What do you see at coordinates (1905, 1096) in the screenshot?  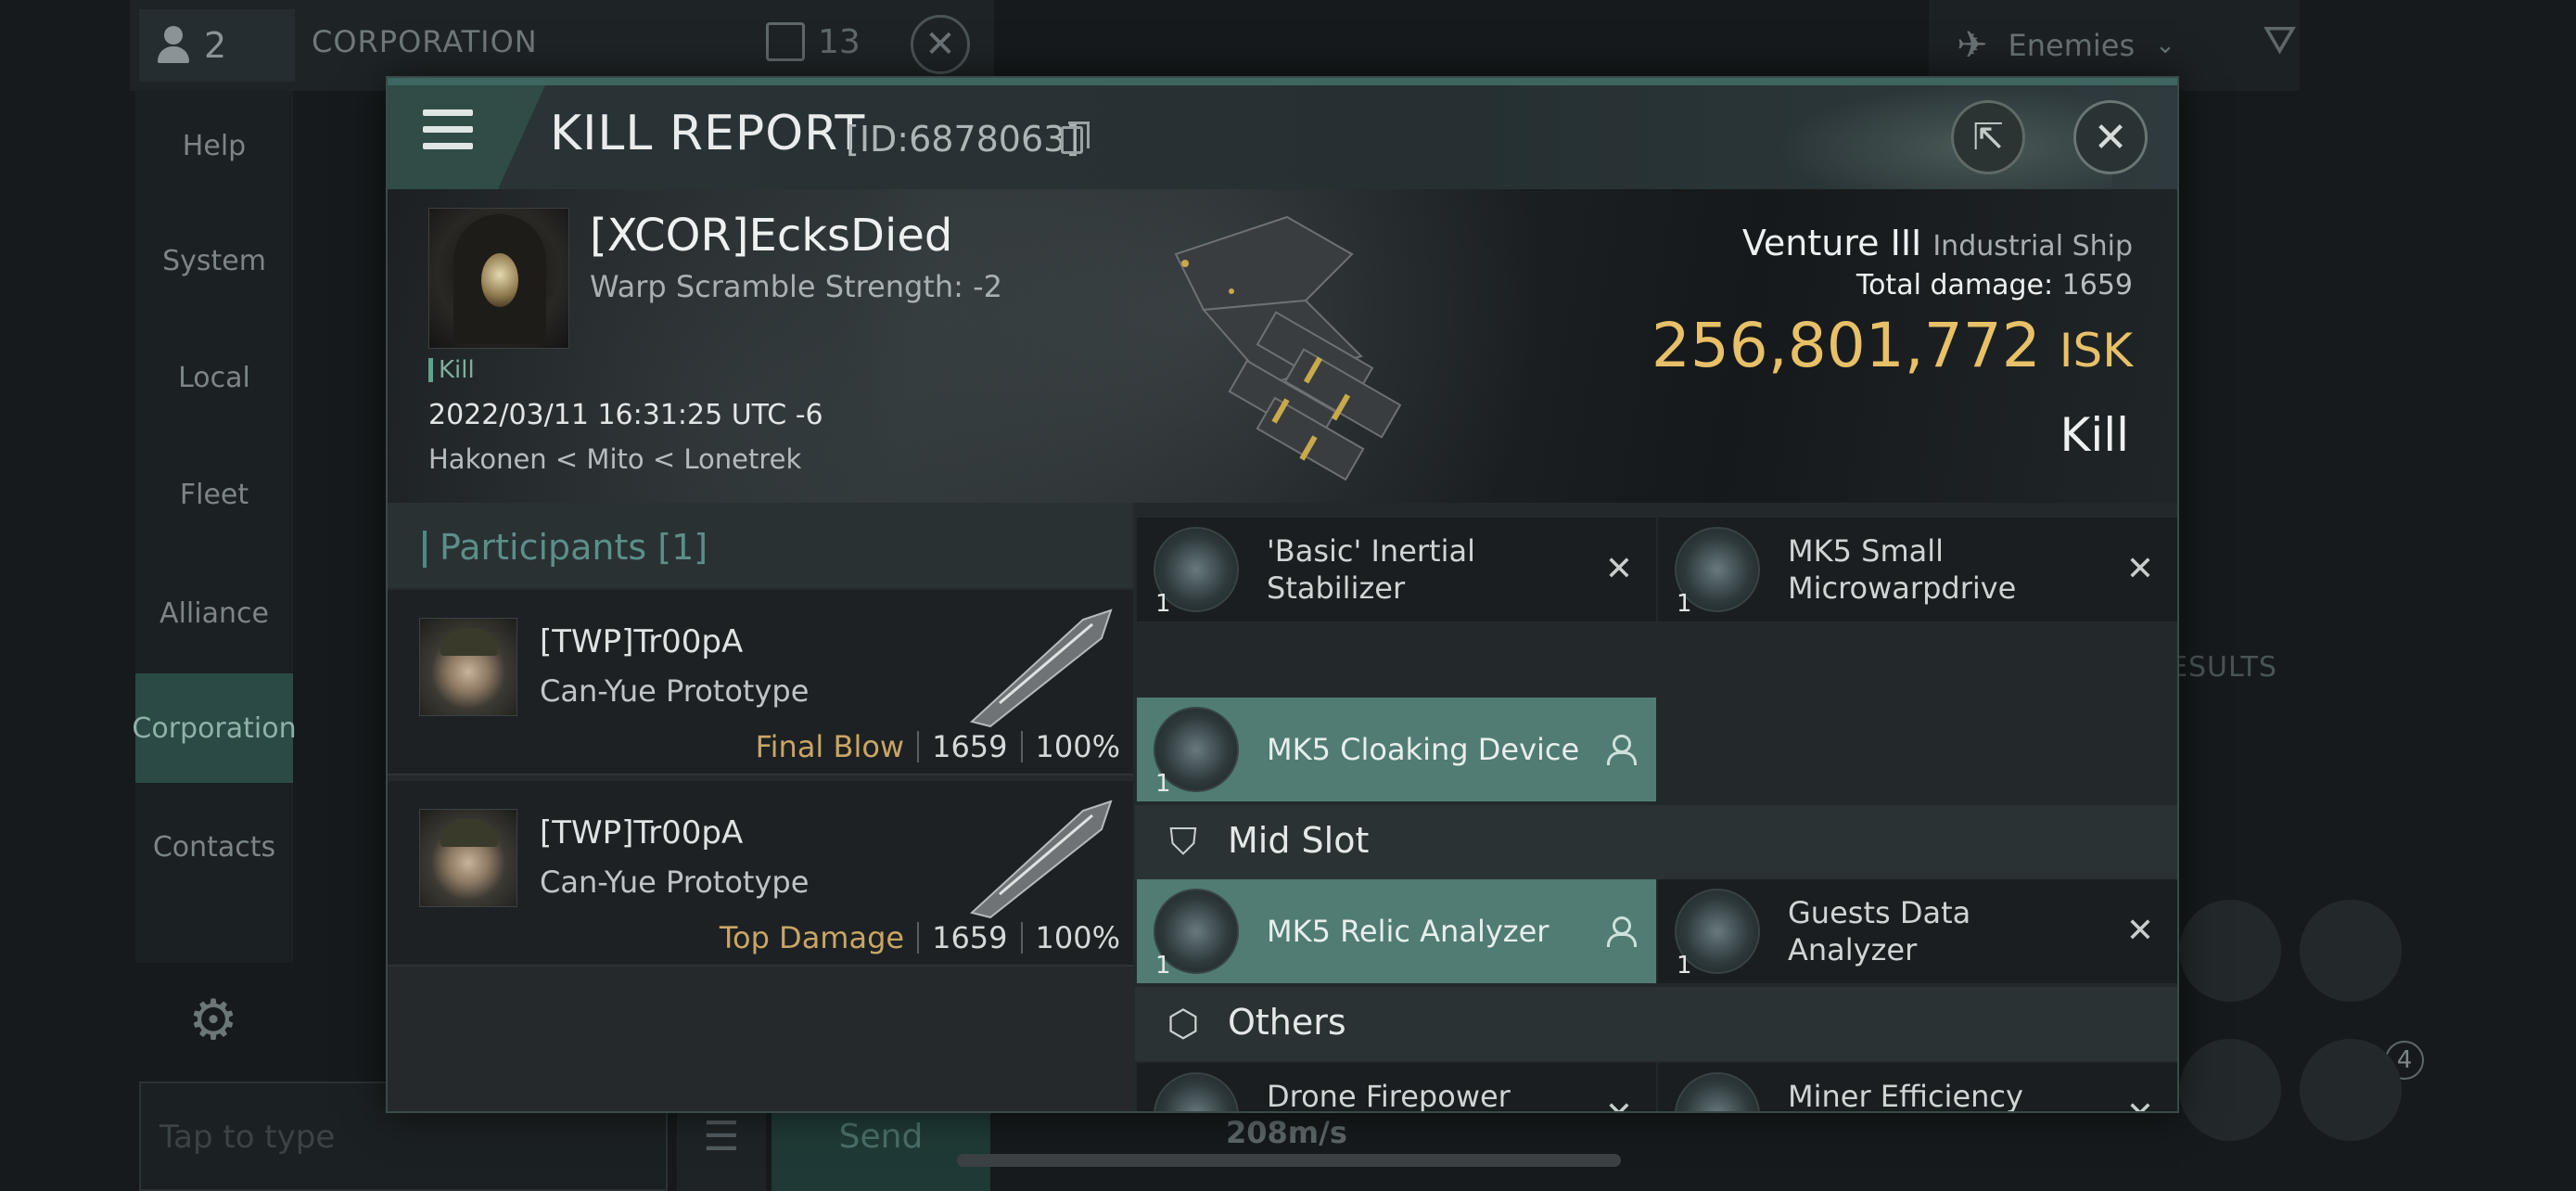 I see `module-name: Miner Efficiency Upgrade I` at bounding box center [1905, 1096].